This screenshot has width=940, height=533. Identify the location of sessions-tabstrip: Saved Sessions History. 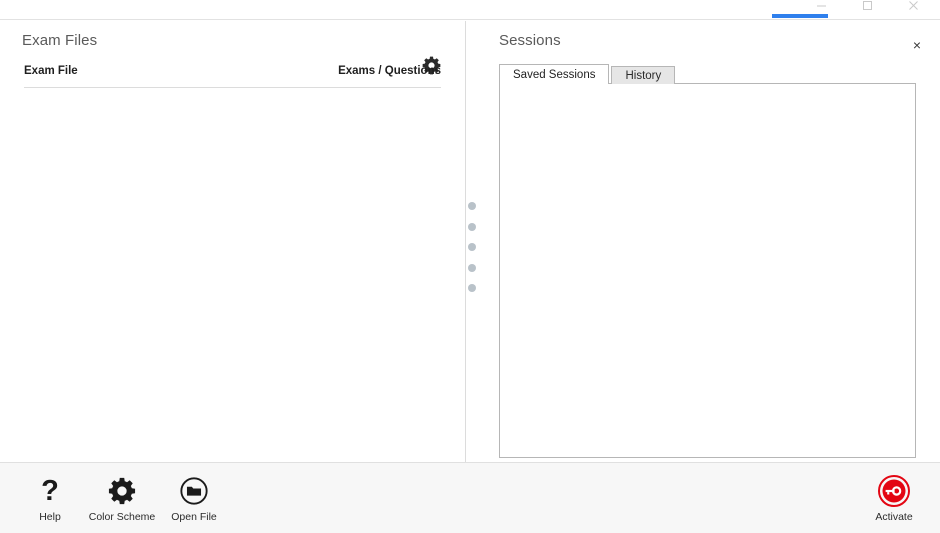
(587, 74).